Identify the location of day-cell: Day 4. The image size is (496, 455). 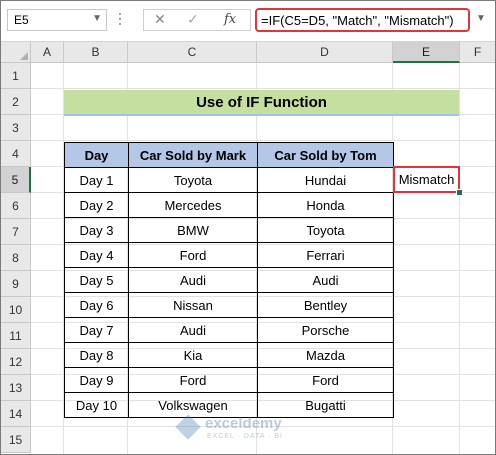
(96, 255).